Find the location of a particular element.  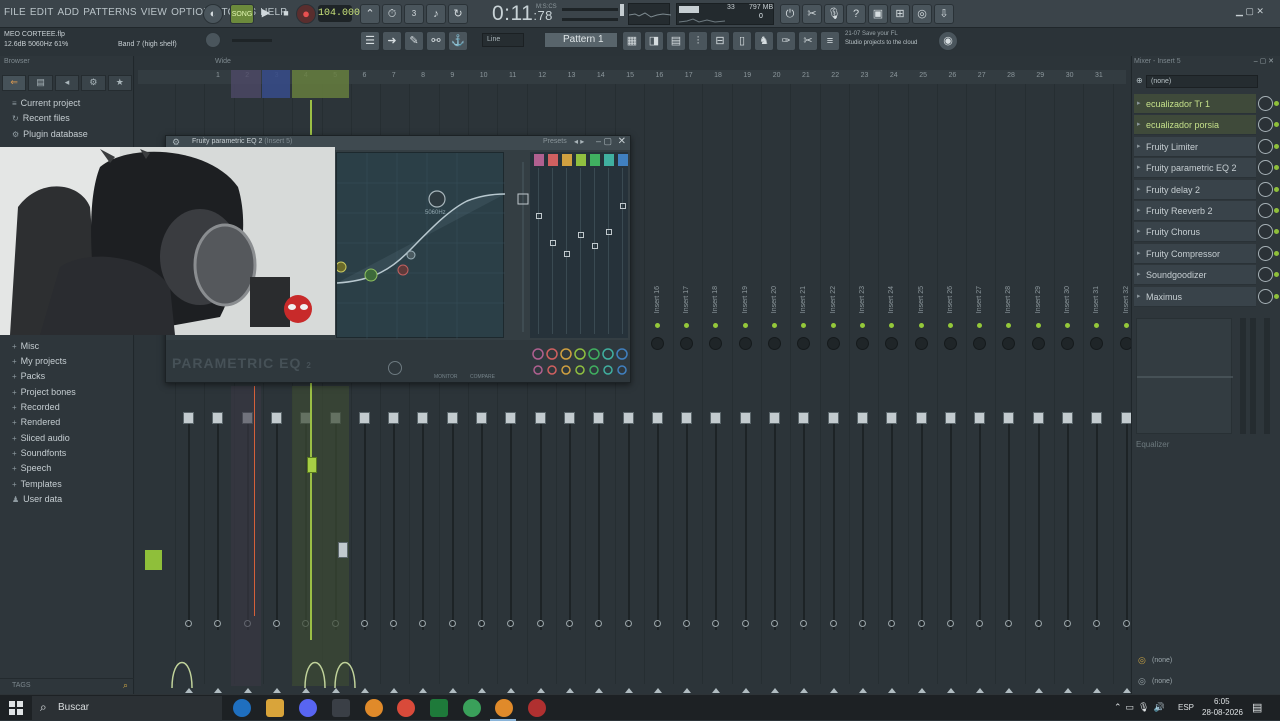

insert-6-fader-handle is located at coordinates (343, 550).